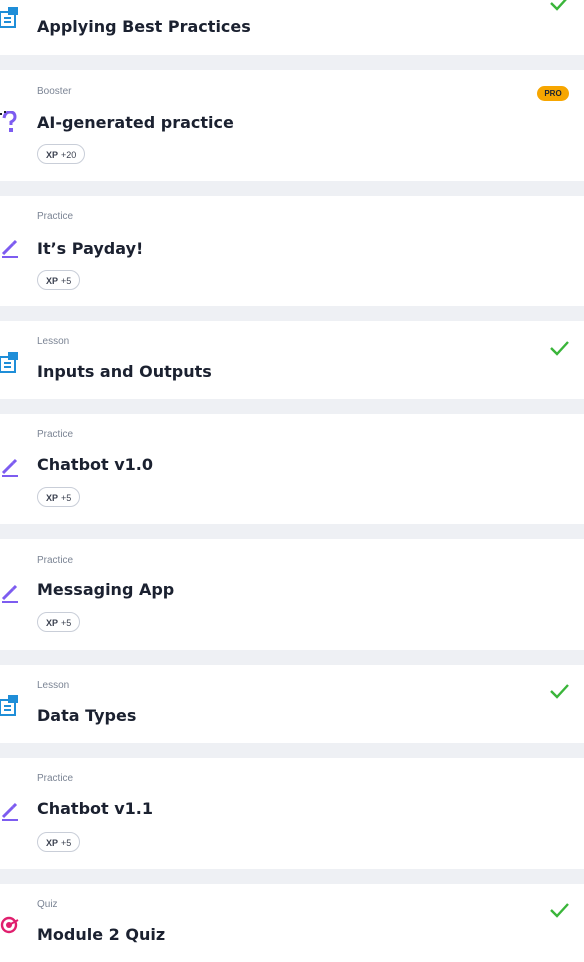 This screenshot has width=584, height=962. I want to click on question-icon, so click(10, 121).